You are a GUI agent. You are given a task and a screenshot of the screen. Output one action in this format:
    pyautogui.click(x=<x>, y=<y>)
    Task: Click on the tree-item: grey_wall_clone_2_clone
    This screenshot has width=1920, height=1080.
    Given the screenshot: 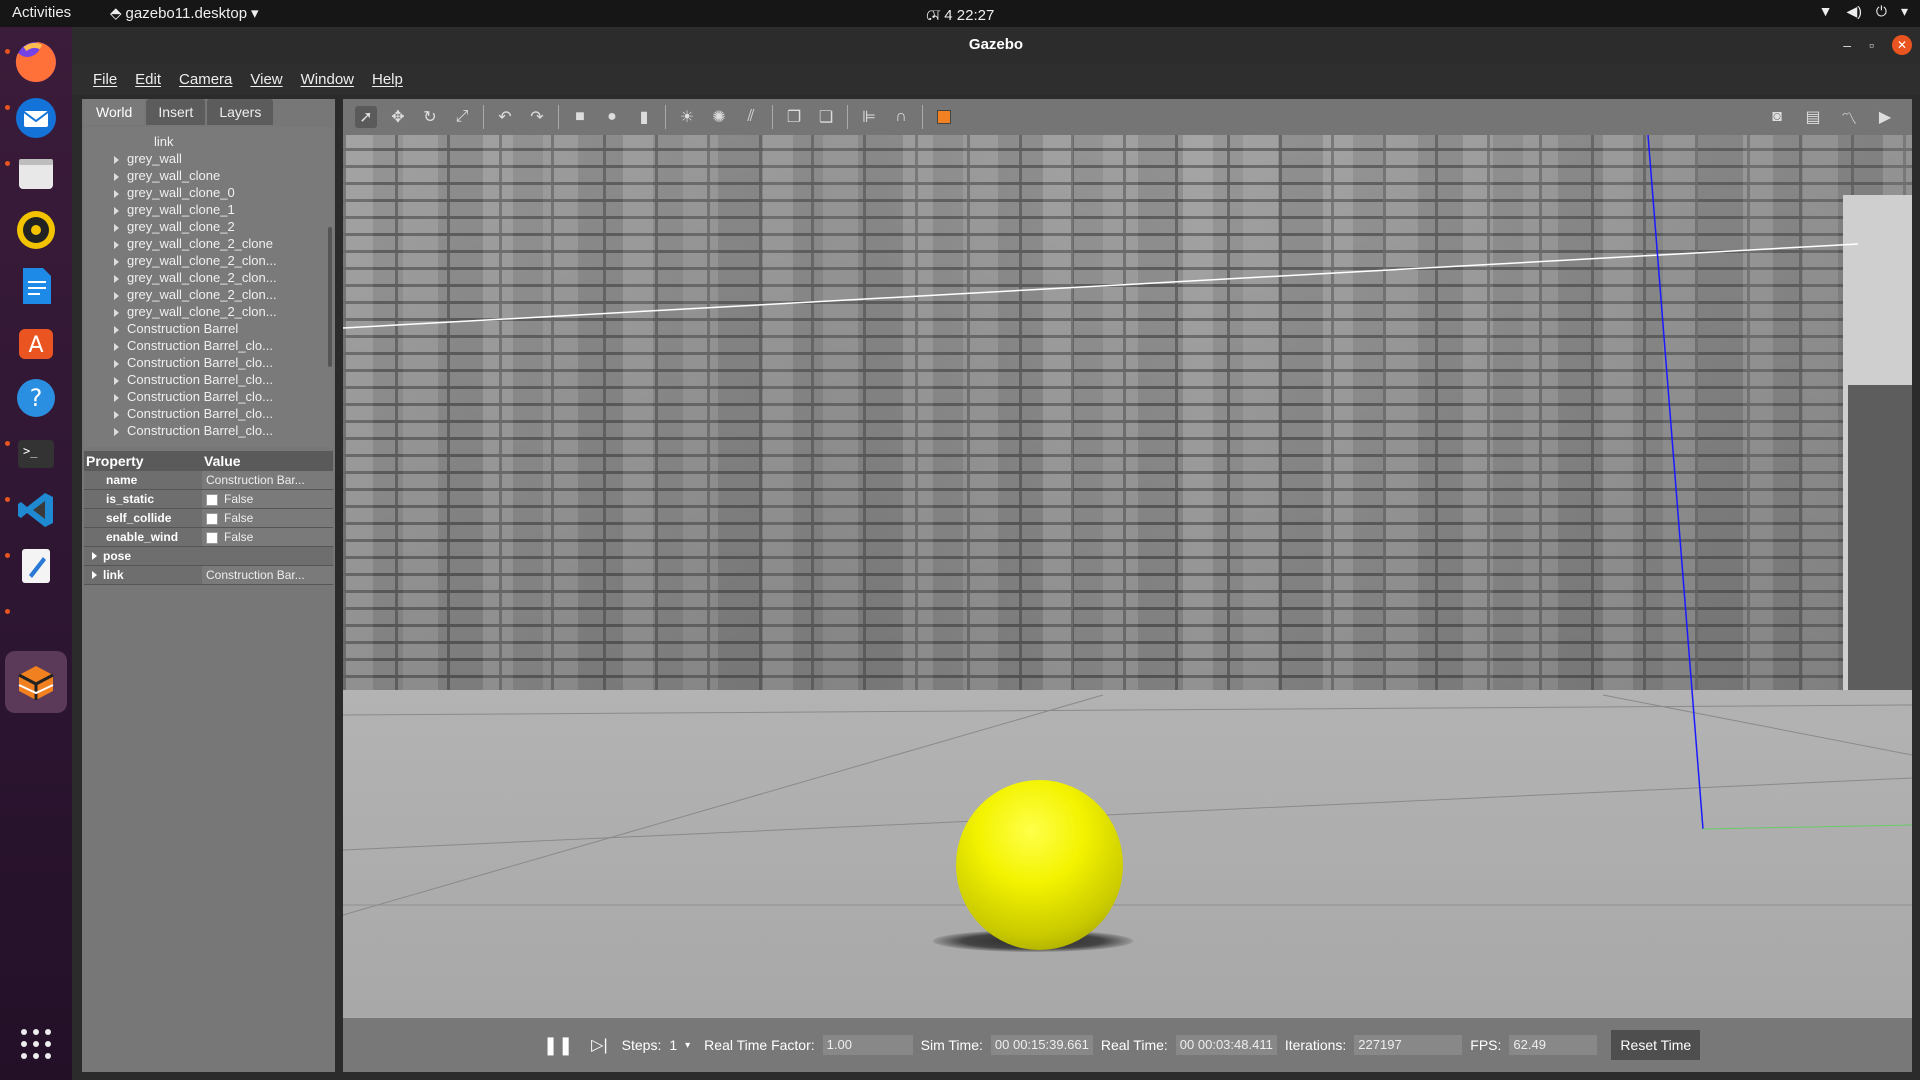 What is the action you would take?
    pyautogui.click(x=193, y=243)
    